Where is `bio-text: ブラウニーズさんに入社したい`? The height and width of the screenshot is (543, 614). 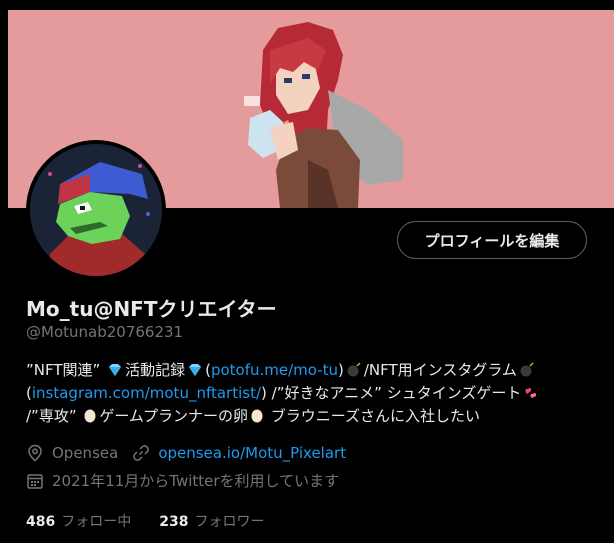 bio-text: ブラウニーズさんに入社したい is located at coordinates (373, 416).